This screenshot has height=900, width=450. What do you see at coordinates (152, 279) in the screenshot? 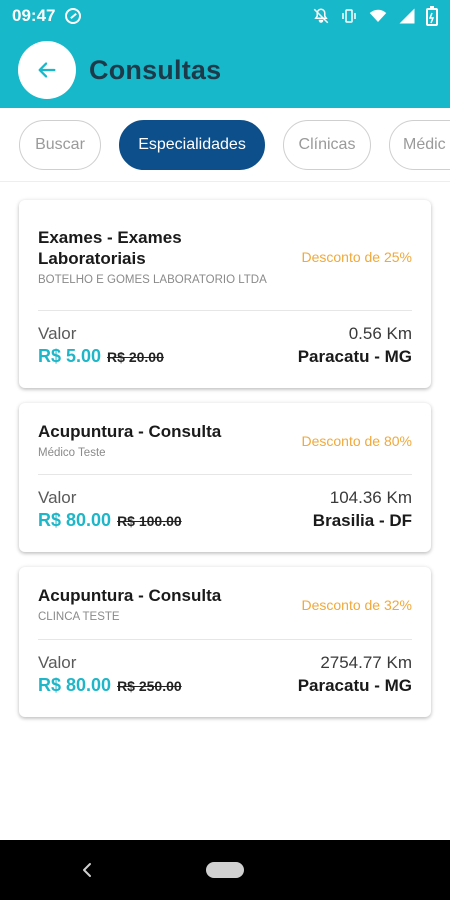
I see `card-provider: BOTELHO E GOMES LABORATORIO LTDA` at bounding box center [152, 279].